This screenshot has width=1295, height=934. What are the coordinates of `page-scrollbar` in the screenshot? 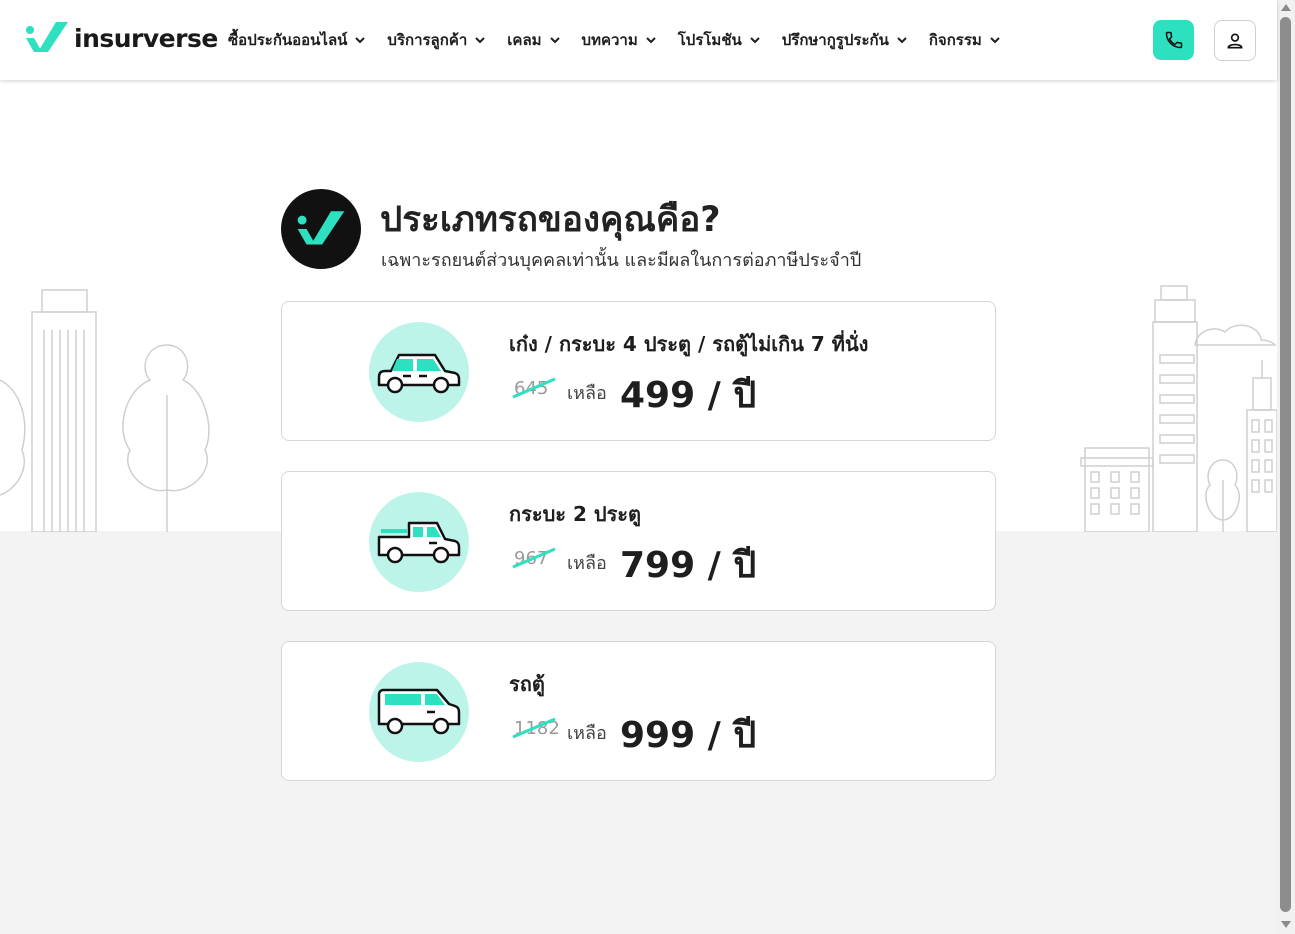 It's located at (1286, 467).